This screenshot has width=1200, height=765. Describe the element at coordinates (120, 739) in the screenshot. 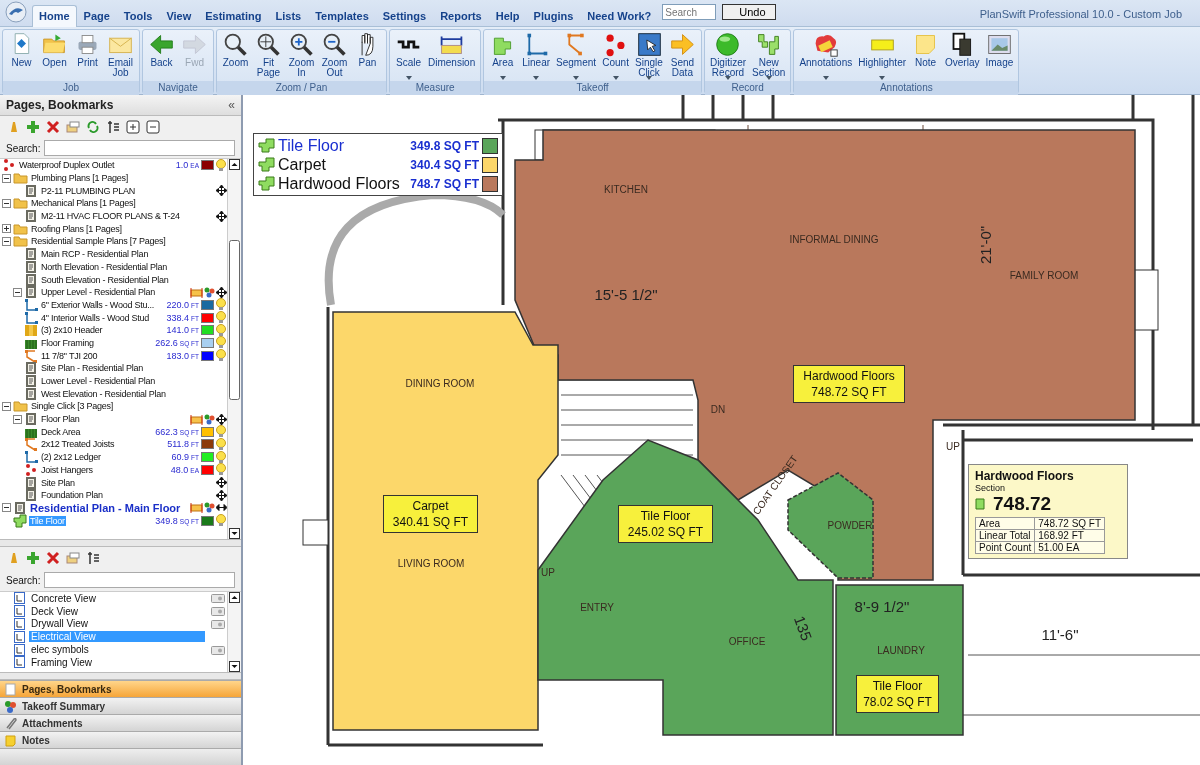

I see `section-button: Notes` at that location.